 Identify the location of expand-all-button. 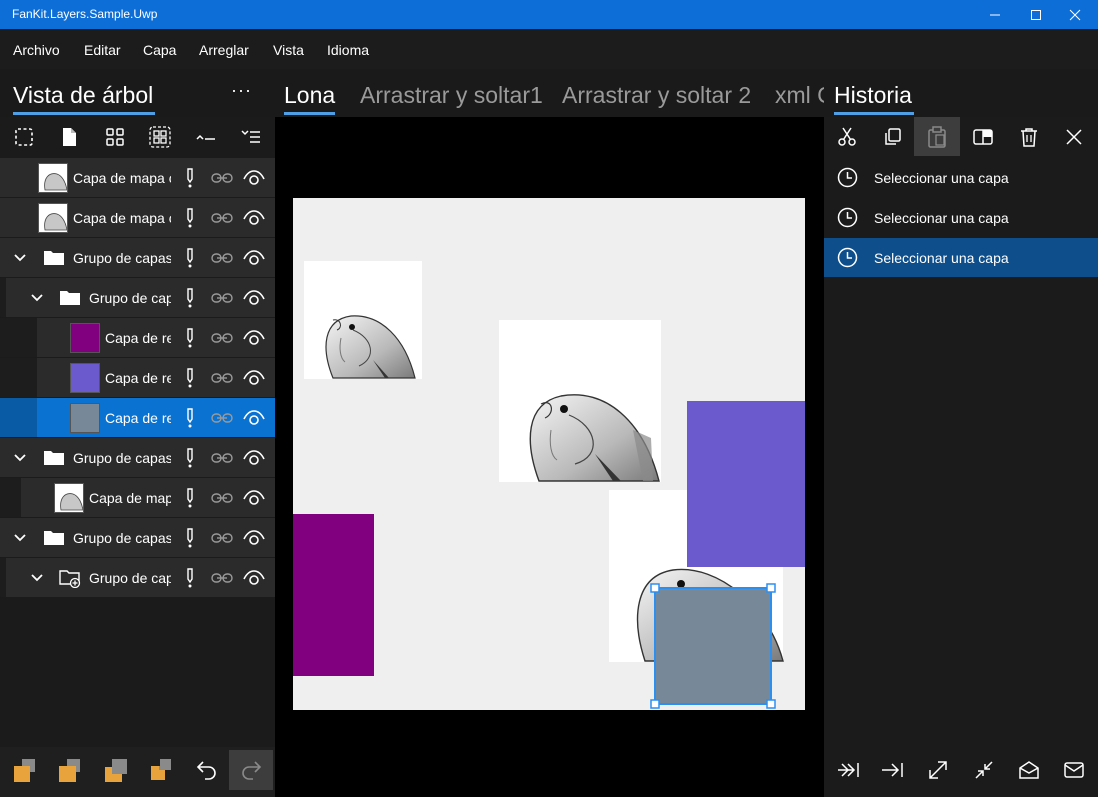
(938, 770).